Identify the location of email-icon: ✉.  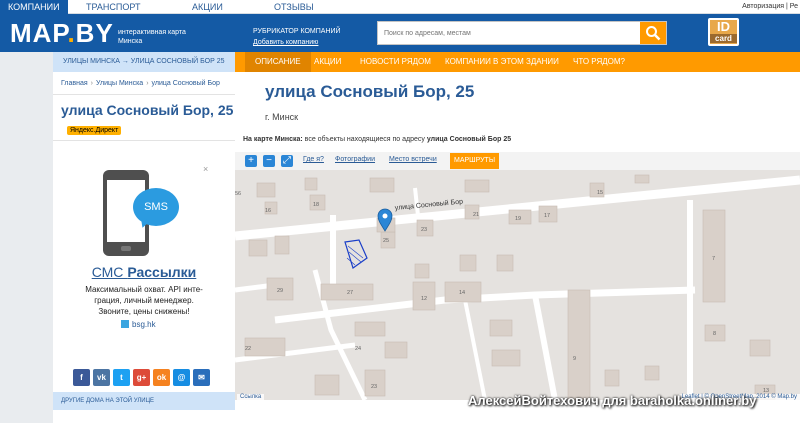
(201, 377).